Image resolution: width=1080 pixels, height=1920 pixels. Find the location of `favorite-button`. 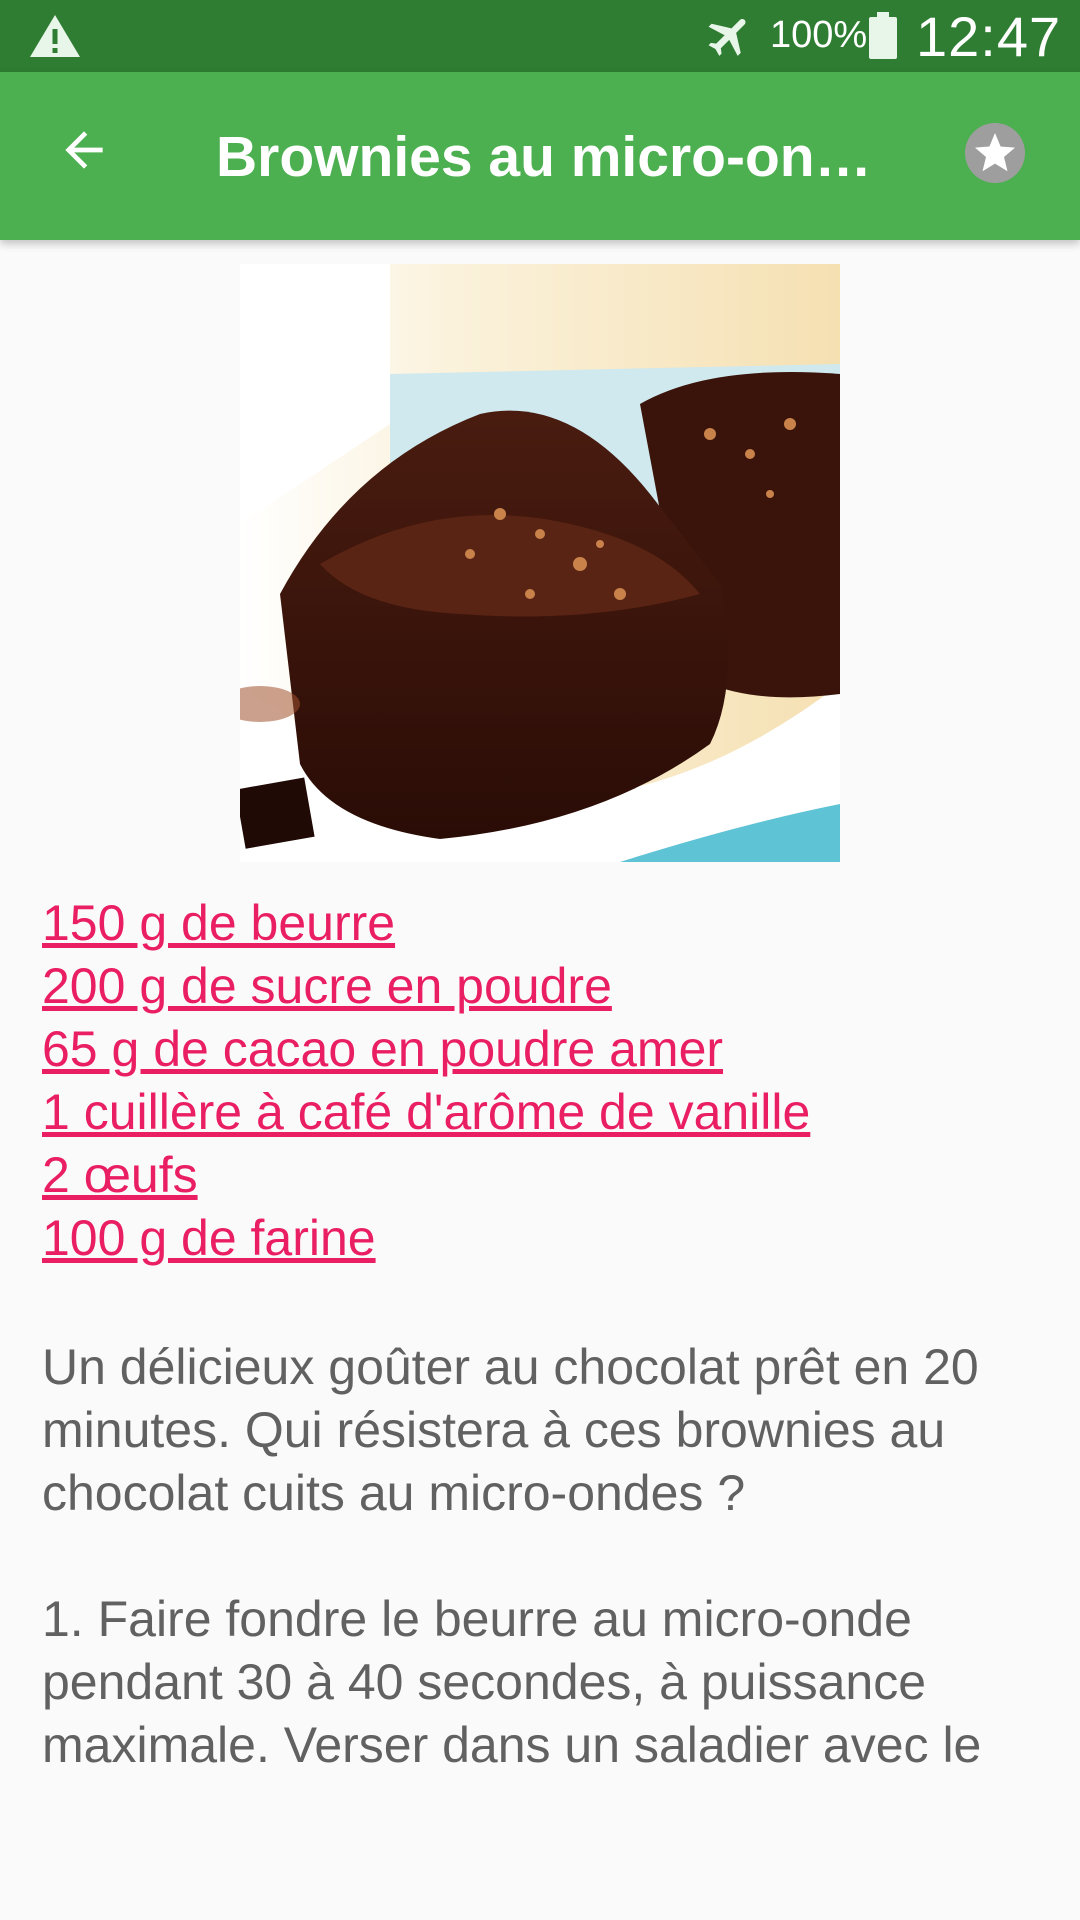

favorite-button is located at coordinates (995, 155).